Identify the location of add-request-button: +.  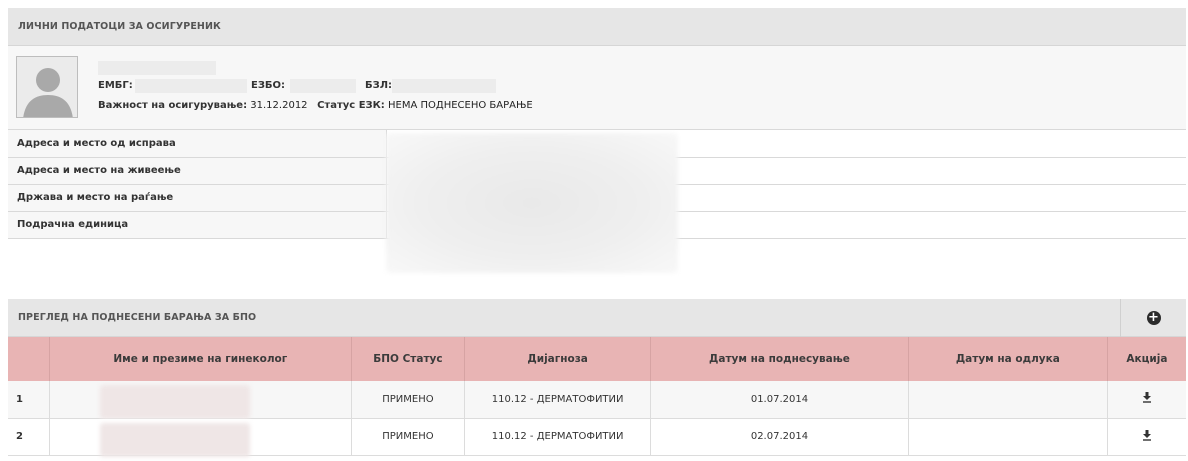
(1153, 317).